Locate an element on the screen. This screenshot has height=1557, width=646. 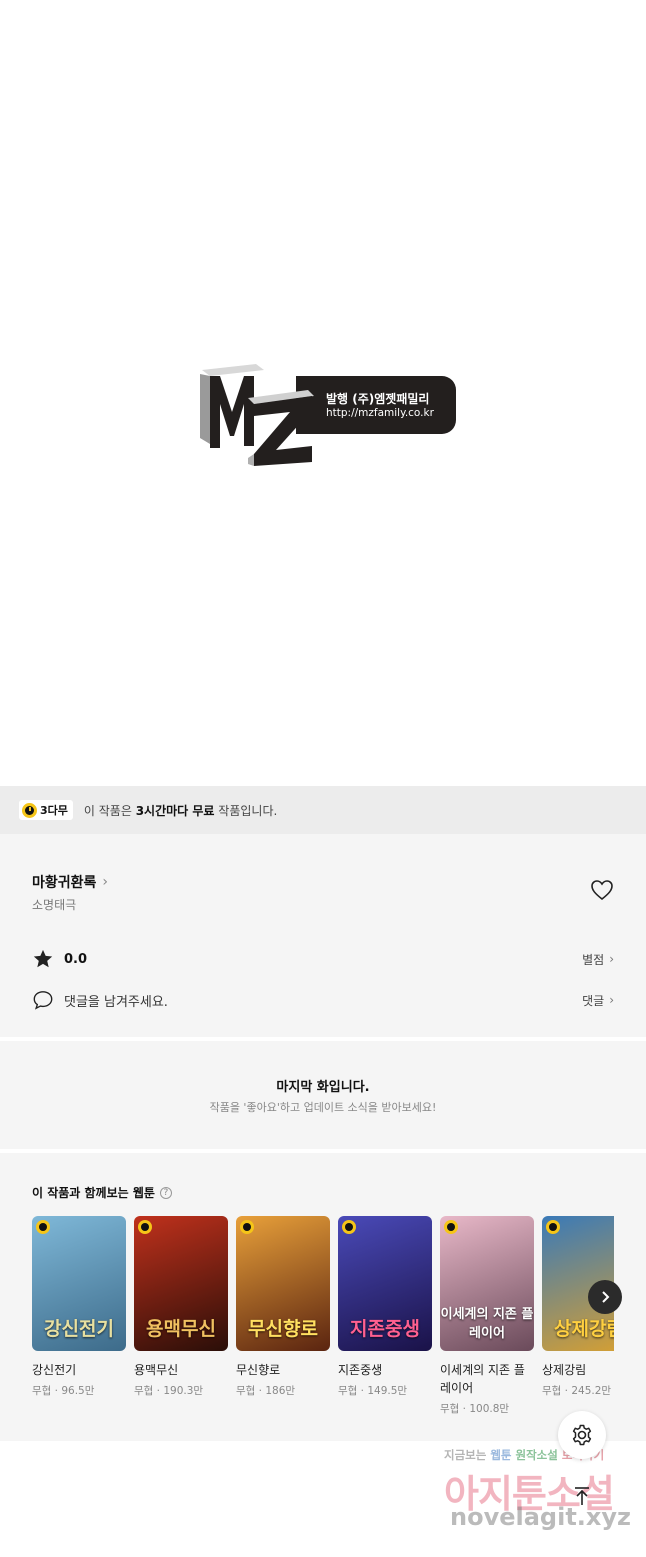
free-notice-text: 이 작품은 3시간마다 무료 작품입니다. is located at coordinates (180, 810).